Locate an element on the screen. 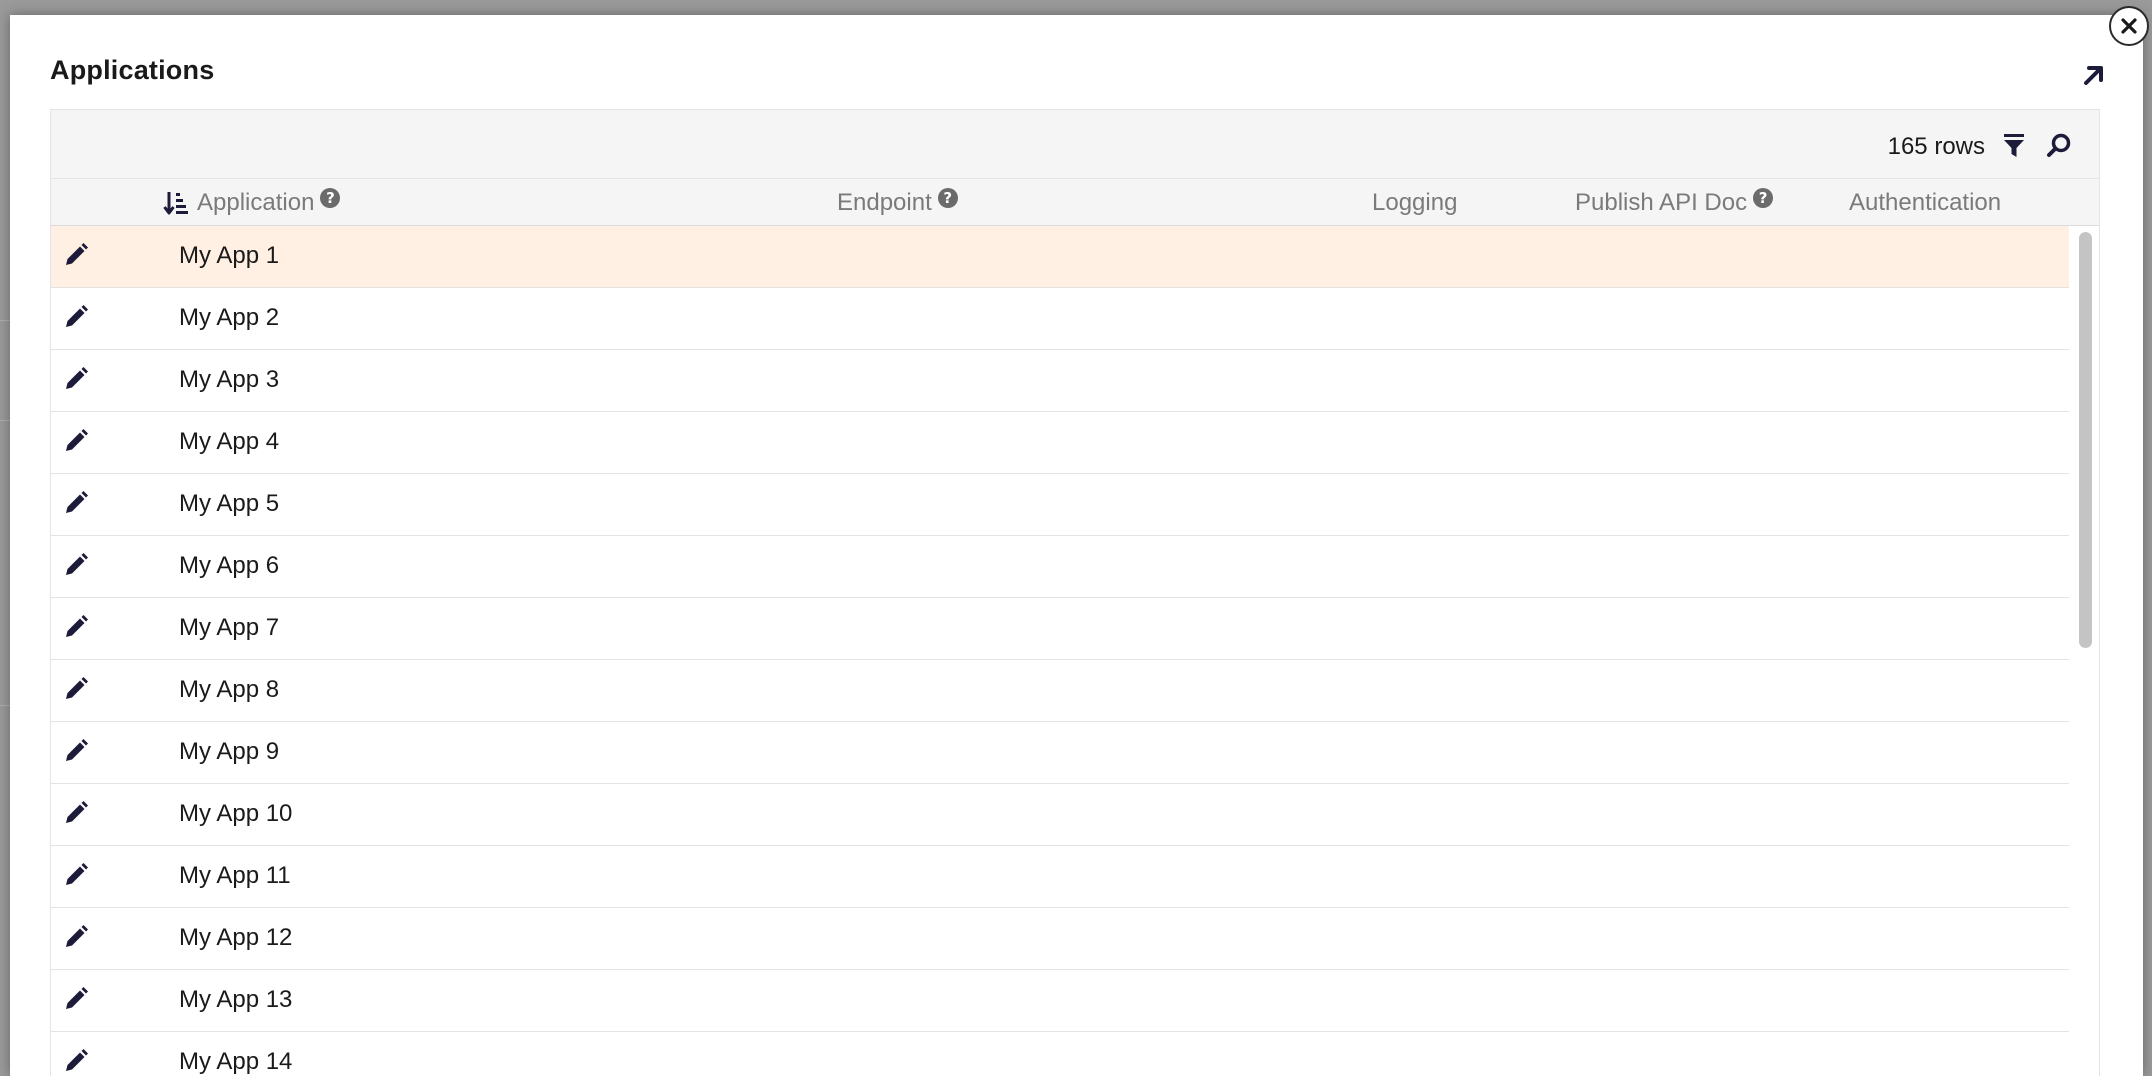 The width and height of the screenshot is (2152, 1076). column-header-authentication: Authentication is located at coordinates (1925, 203).